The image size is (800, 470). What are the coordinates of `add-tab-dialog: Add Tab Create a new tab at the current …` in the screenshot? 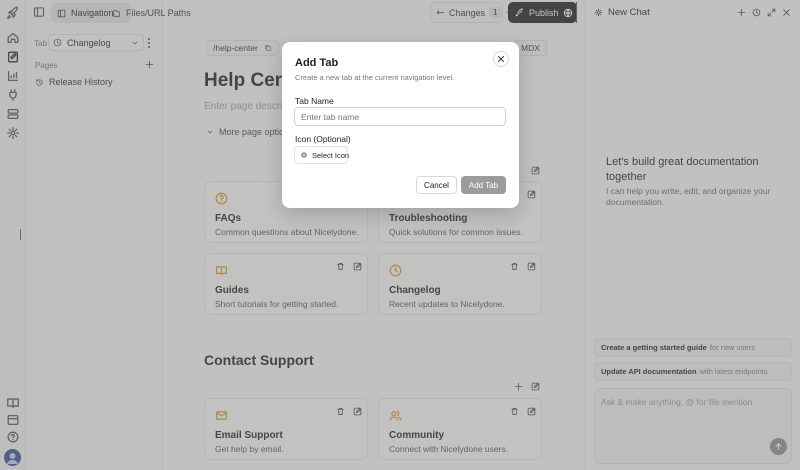 It's located at (400, 125).